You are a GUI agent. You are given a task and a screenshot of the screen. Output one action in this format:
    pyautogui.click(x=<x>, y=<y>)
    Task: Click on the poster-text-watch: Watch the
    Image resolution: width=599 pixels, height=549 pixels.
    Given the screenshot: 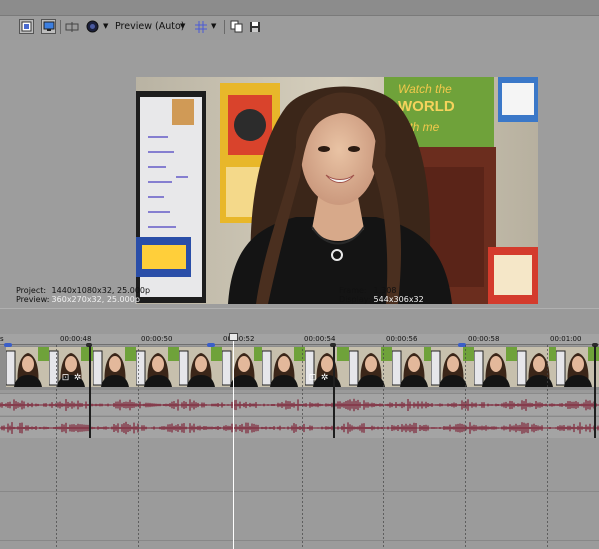 What is the action you would take?
    pyautogui.click(x=425, y=89)
    